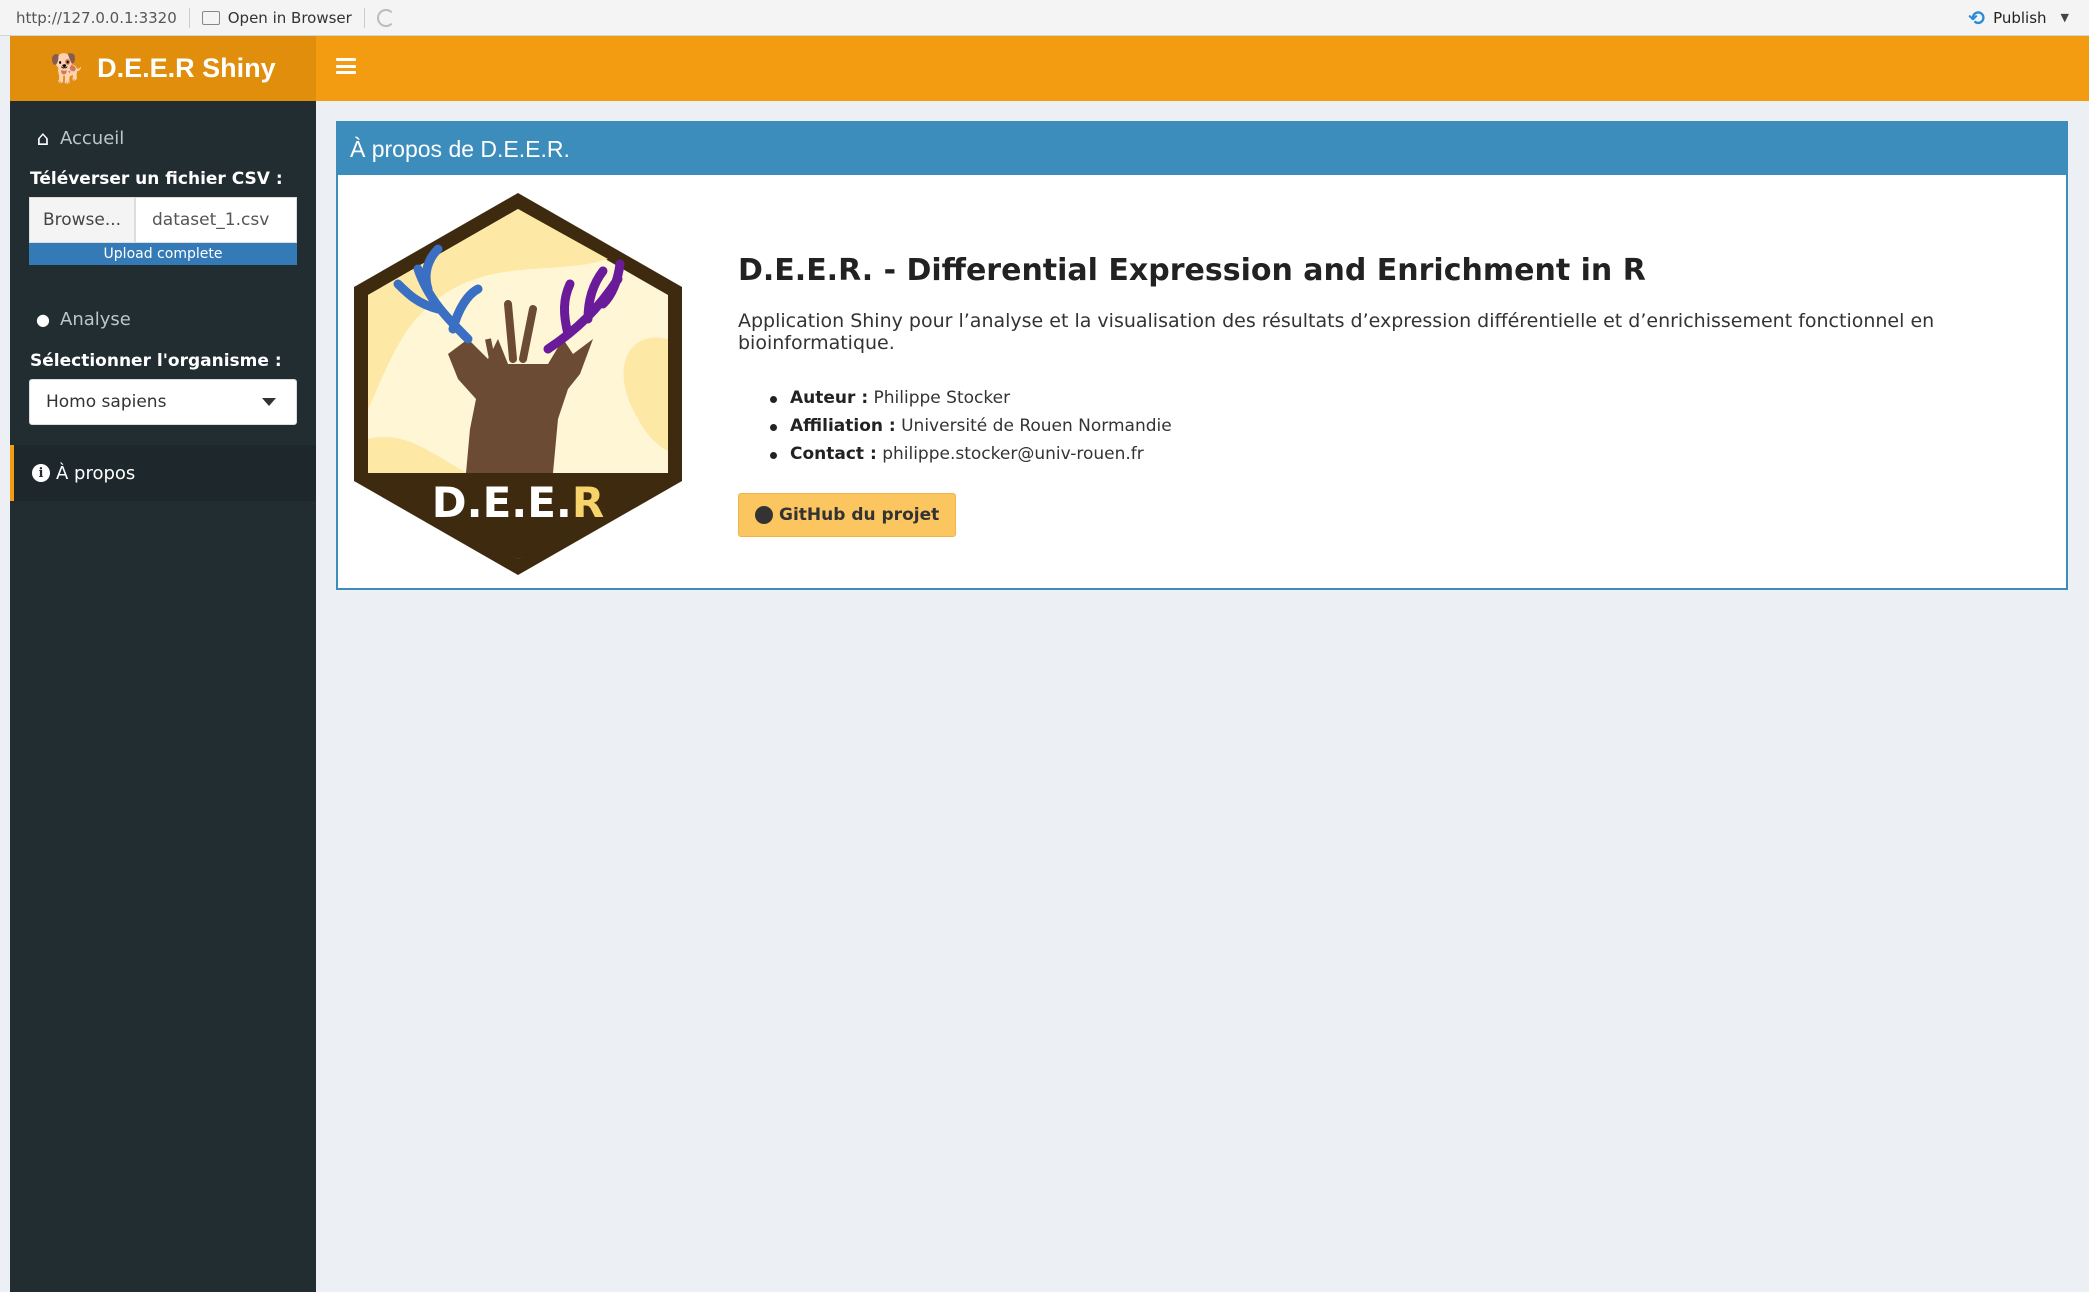  Describe the element at coordinates (1202, 149) in the screenshot. I see `box-title: À propos de D.E.E.R.` at that location.